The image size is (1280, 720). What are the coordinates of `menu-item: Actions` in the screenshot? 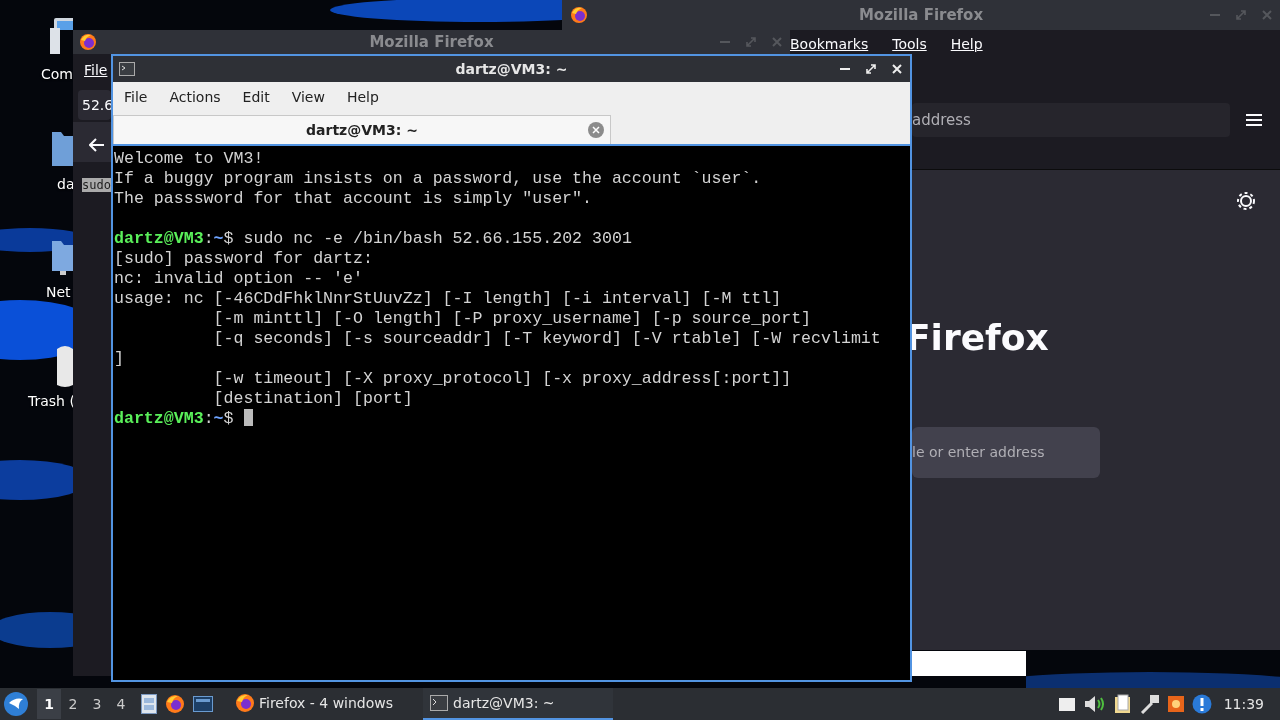 It's located at (195, 97).